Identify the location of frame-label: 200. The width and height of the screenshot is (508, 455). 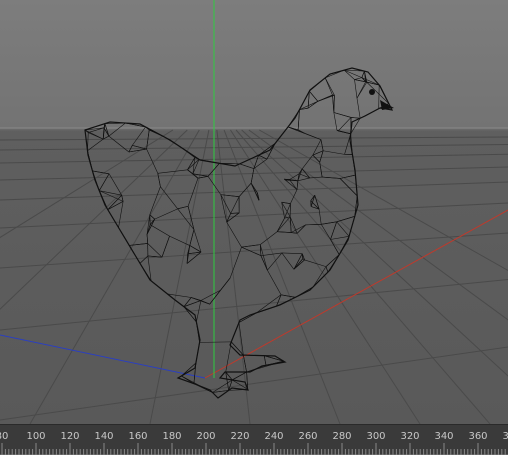
(205, 436).